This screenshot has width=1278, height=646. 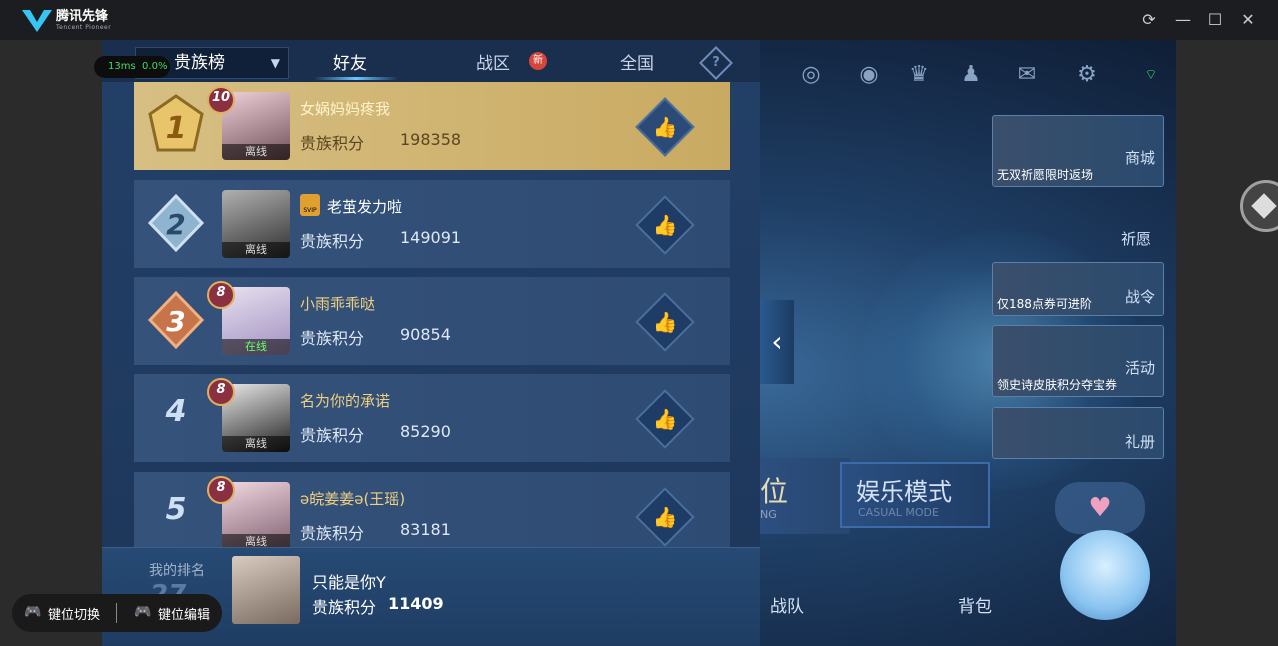 What do you see at coordinates (431, 139) in the screenshot?
I see `score-value: 198358` at bounding box center [431, 139].